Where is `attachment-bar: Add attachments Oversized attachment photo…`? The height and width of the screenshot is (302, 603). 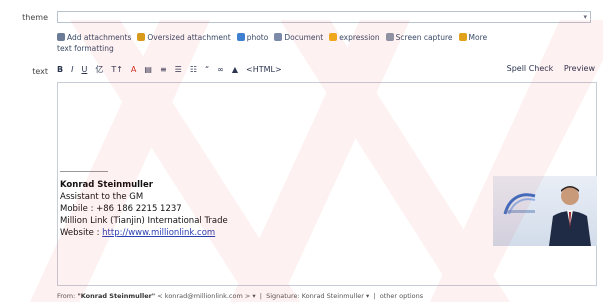
attachment-bar: Add attachments Oversized attachment photo… is located at coordinates (327, 43).